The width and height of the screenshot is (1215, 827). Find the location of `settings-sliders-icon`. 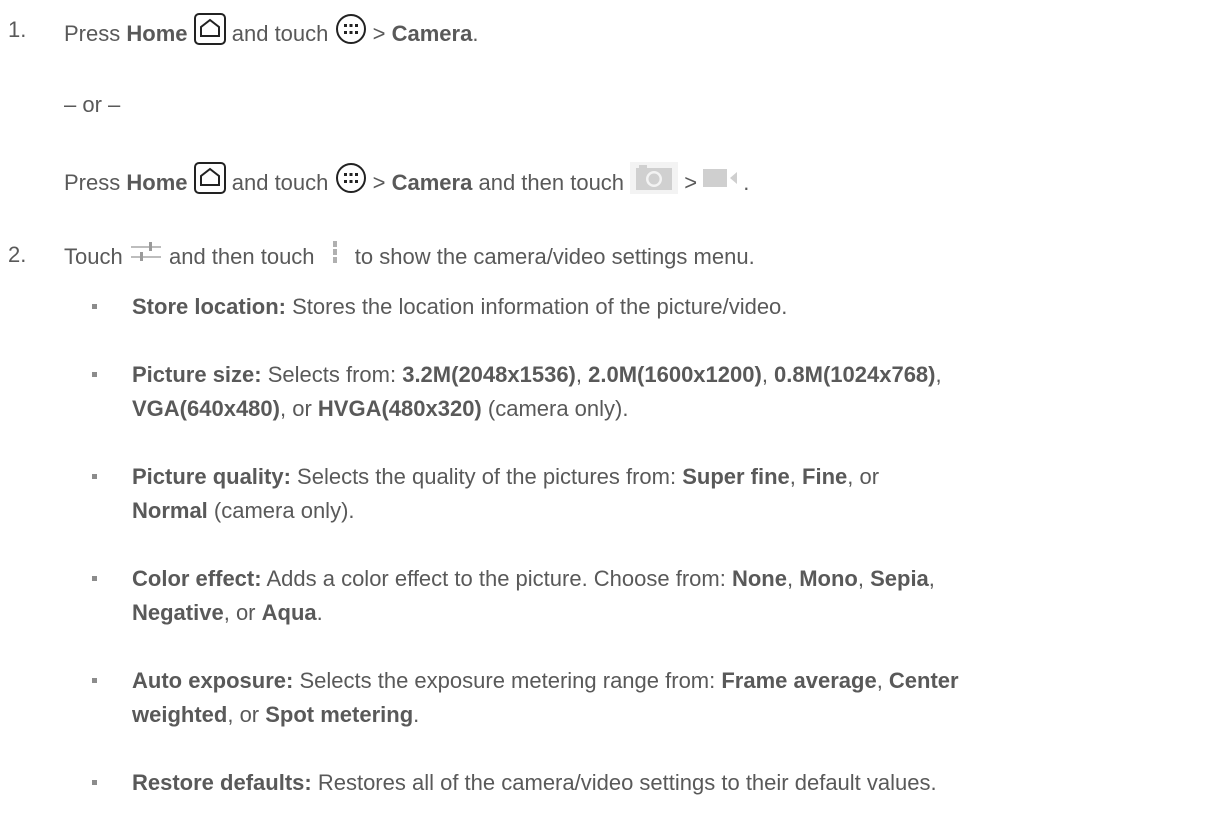

settings-sliders-icon is located at coordinates (146, 256).